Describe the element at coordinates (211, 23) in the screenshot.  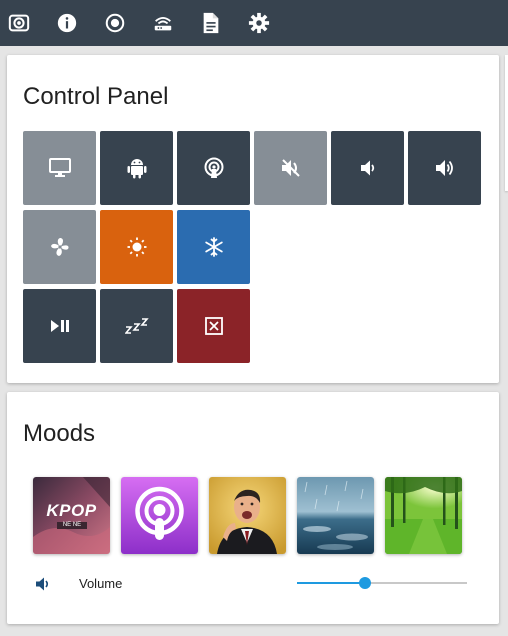
I see `document-icon` at that location.